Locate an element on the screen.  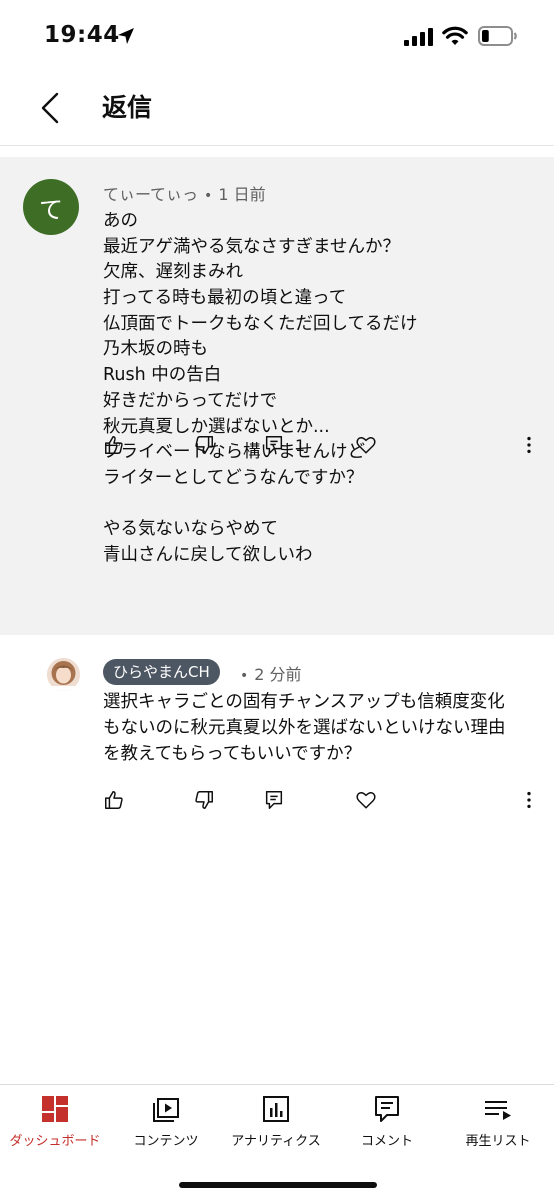
back-button is located at coordinates (50, 108).